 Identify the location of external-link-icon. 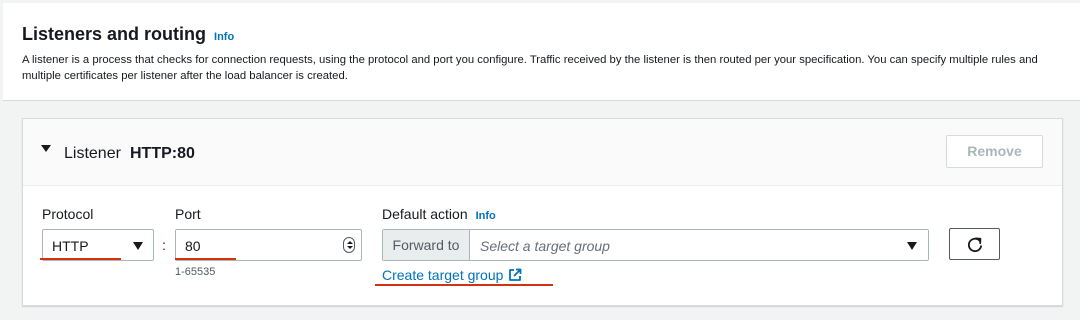
(515, 274).